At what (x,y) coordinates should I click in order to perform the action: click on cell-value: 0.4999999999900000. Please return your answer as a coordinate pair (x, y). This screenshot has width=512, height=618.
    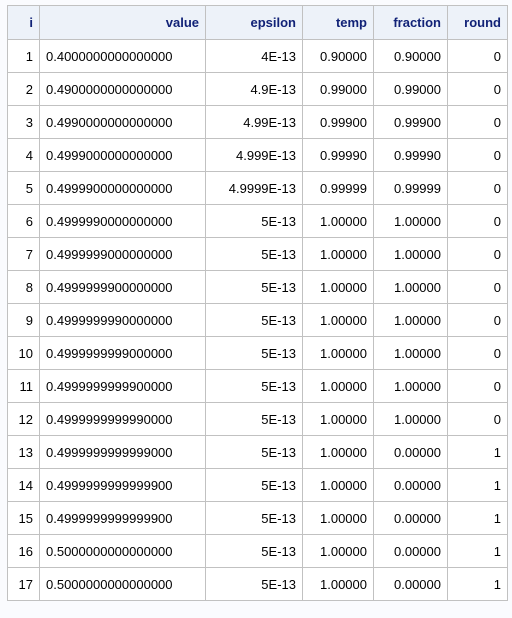
    Looking at the image, I should click on (122, 386).